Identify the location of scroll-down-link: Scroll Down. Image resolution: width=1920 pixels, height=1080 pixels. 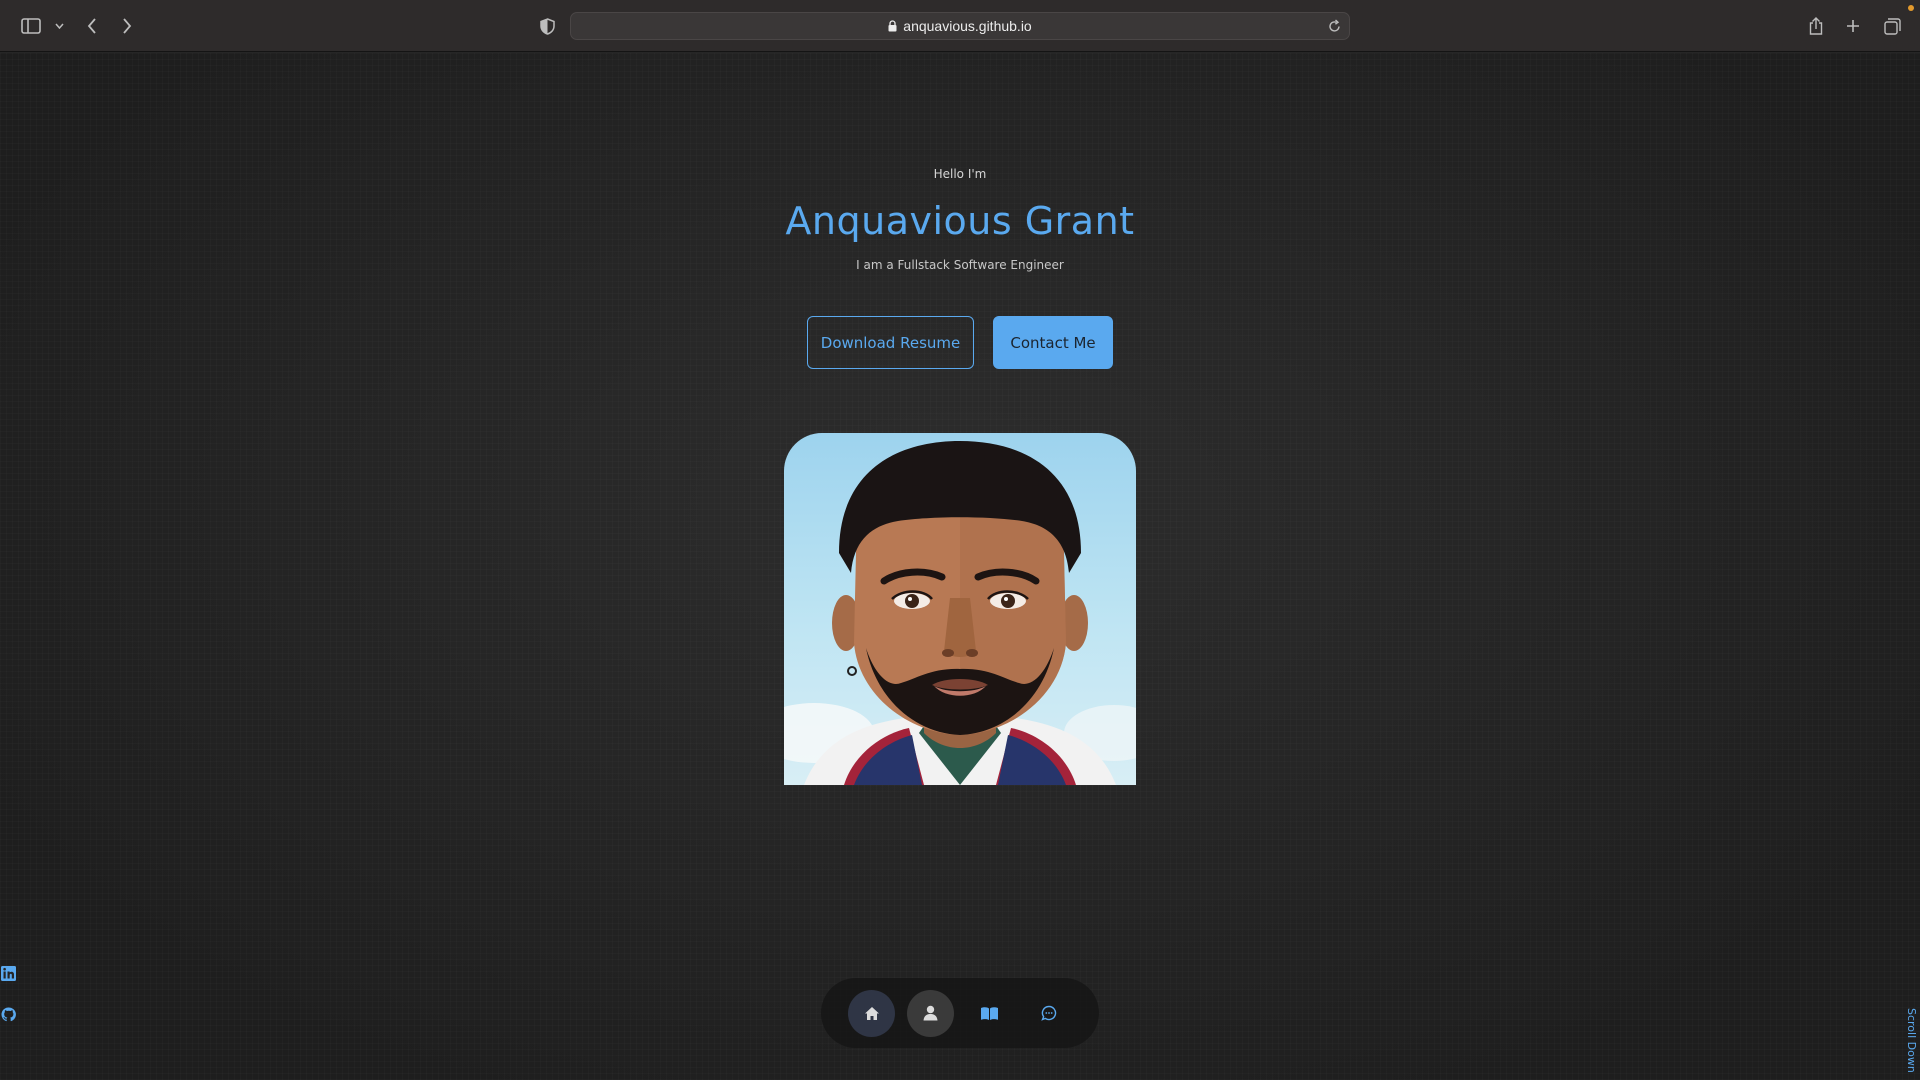
(1911, 1040).